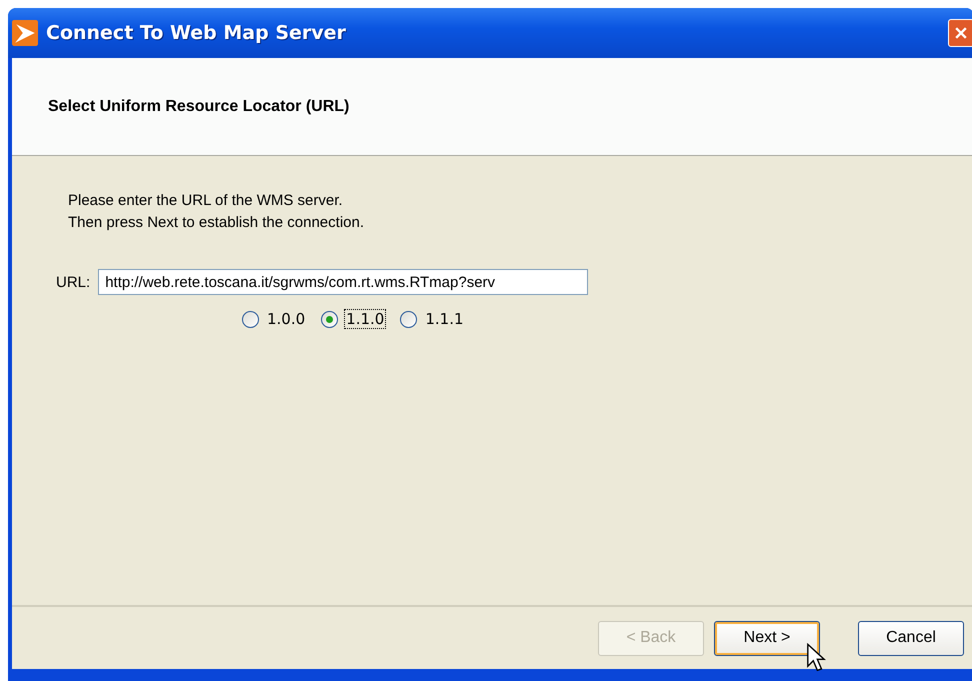  What do you see at coordinates (767, 638) in the screenshot?
I see `wizard-button: Next >` at bounding box center [767, 638].